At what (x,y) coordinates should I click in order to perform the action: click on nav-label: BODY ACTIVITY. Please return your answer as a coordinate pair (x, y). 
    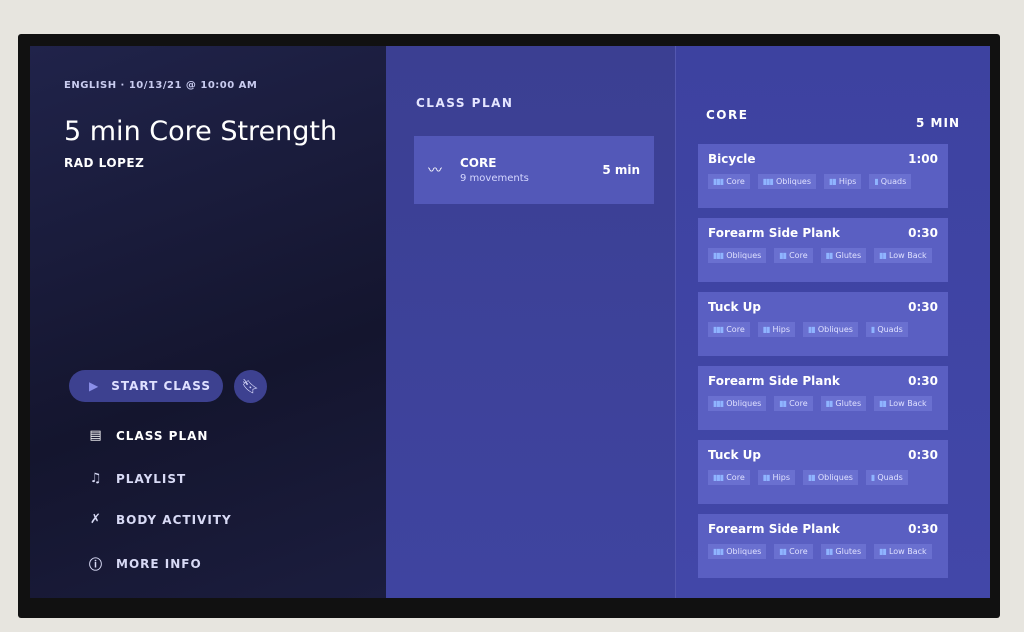
    Looking at the image, I should click on (174, 519).